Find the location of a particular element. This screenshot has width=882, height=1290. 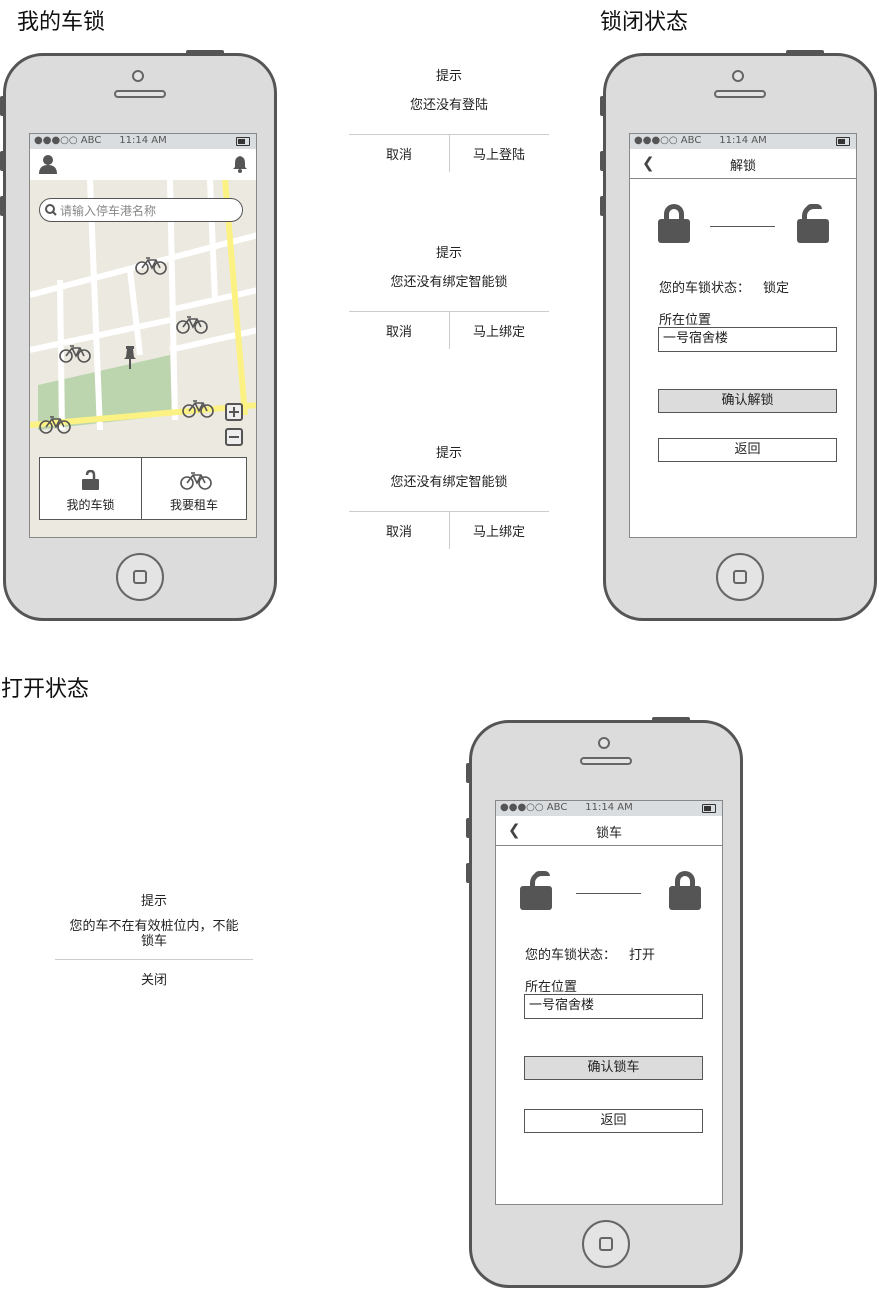

search-icon is located at coordinates (51, 210).